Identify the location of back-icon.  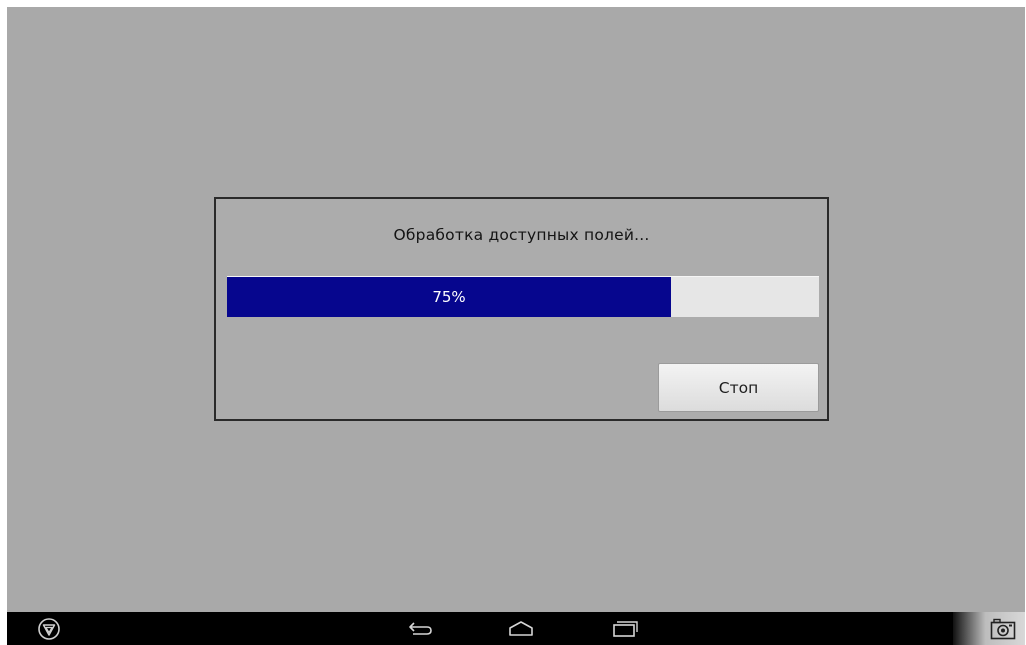
(420, 628).